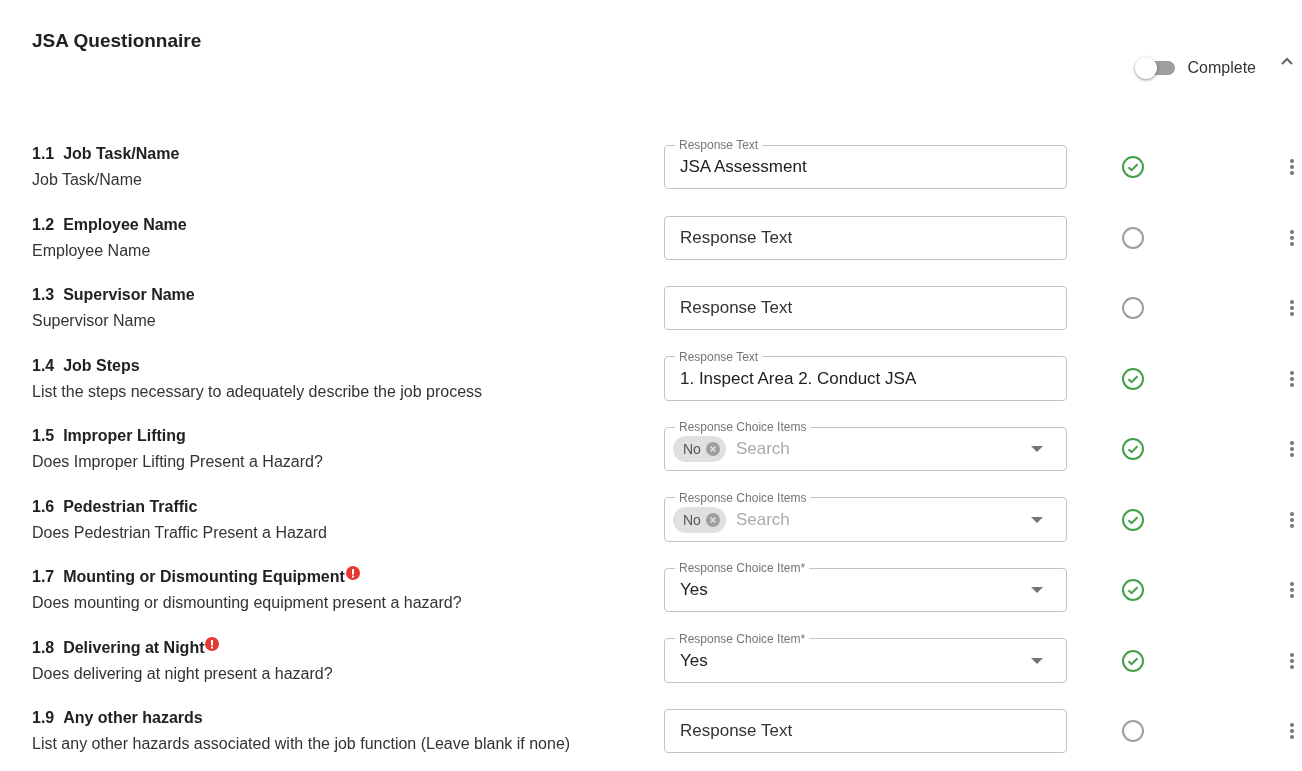 Image resolution: width=1302 pixels, height=771 pixels. What do you see at coordinates (180, 532) in the screenshot?
I see `question-description: Does Pedestrian Traffic Present a Hazard` at bounding box center [180, 532].